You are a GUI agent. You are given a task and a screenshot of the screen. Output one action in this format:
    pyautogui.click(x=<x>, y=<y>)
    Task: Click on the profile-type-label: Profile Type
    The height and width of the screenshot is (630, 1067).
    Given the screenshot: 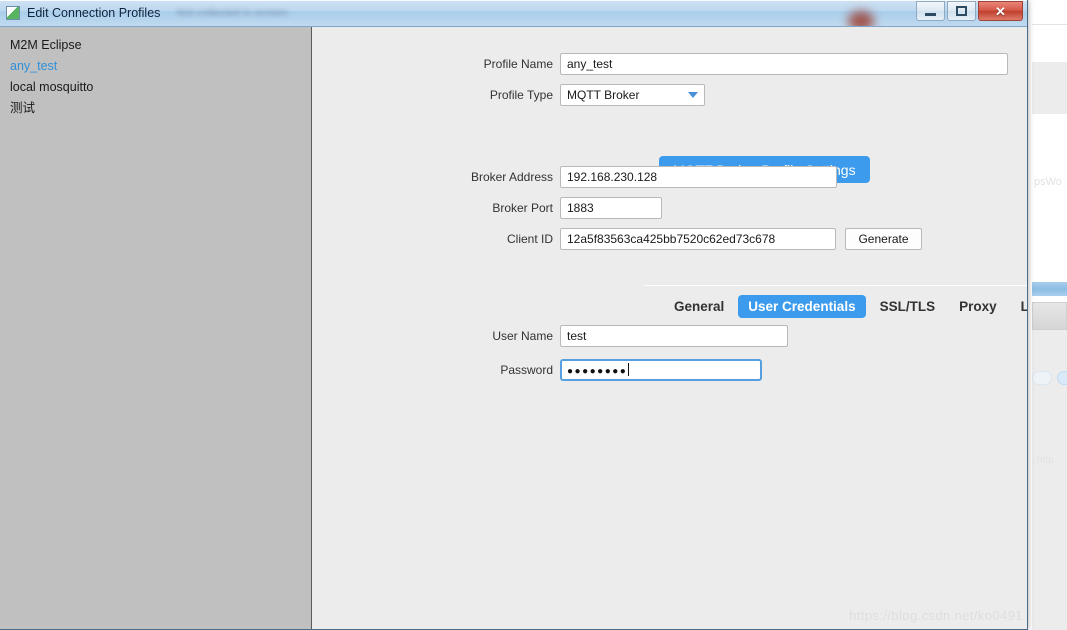 What is the action you would take?
    pyautogui.click(x=521, y=95)
    